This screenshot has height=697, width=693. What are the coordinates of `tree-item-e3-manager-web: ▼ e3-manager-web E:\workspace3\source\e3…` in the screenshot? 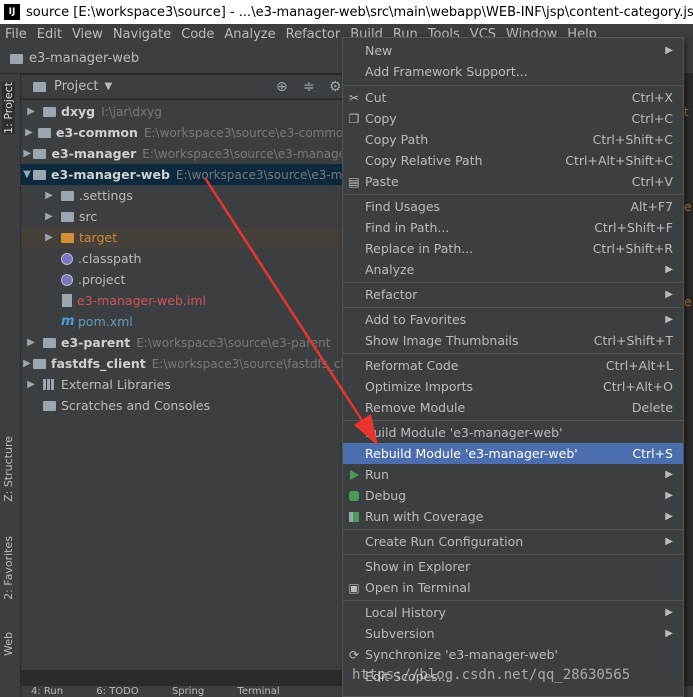 It's located at (186, 174).